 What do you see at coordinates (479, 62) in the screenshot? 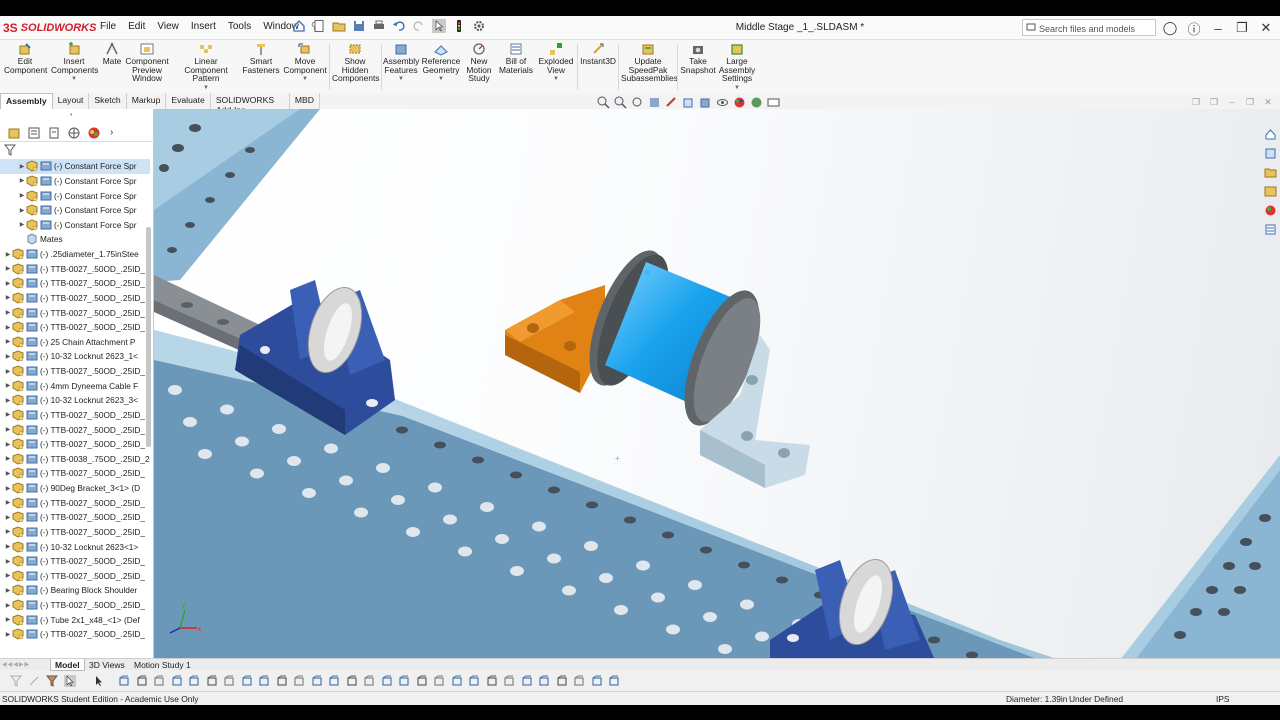
I see `new-motion-study-button: New Motion Study` at bounding box center [479, 62].